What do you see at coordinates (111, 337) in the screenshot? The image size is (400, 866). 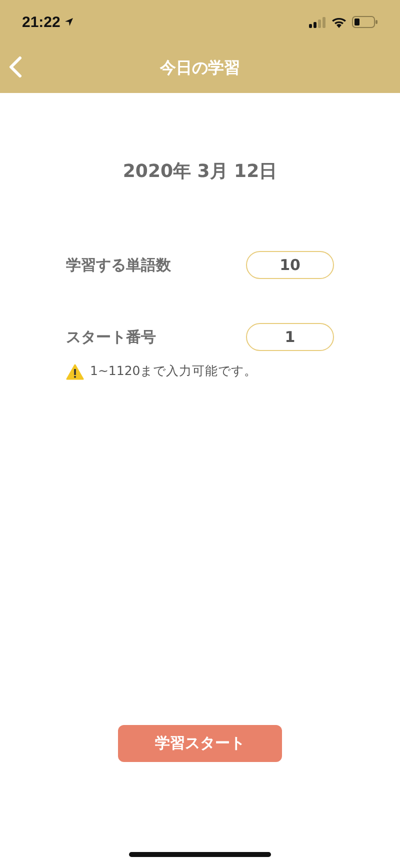 I see `field-label: スタート番号` at bounding box center [111, 337].